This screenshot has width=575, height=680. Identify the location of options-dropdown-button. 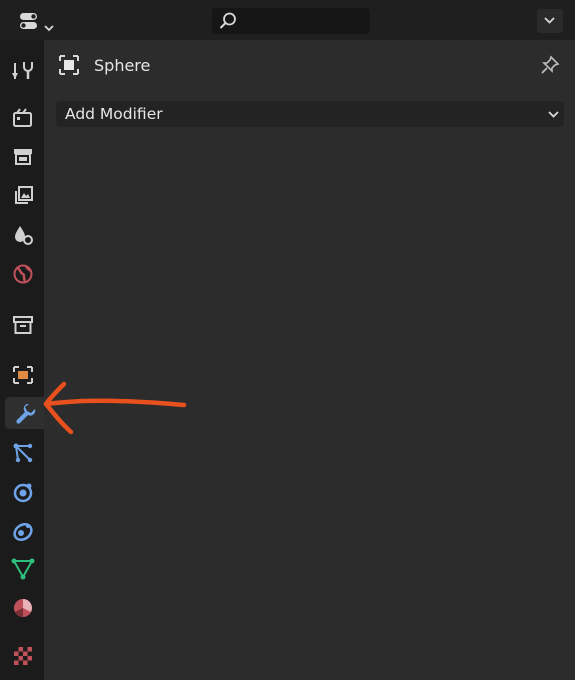
(550, 21).